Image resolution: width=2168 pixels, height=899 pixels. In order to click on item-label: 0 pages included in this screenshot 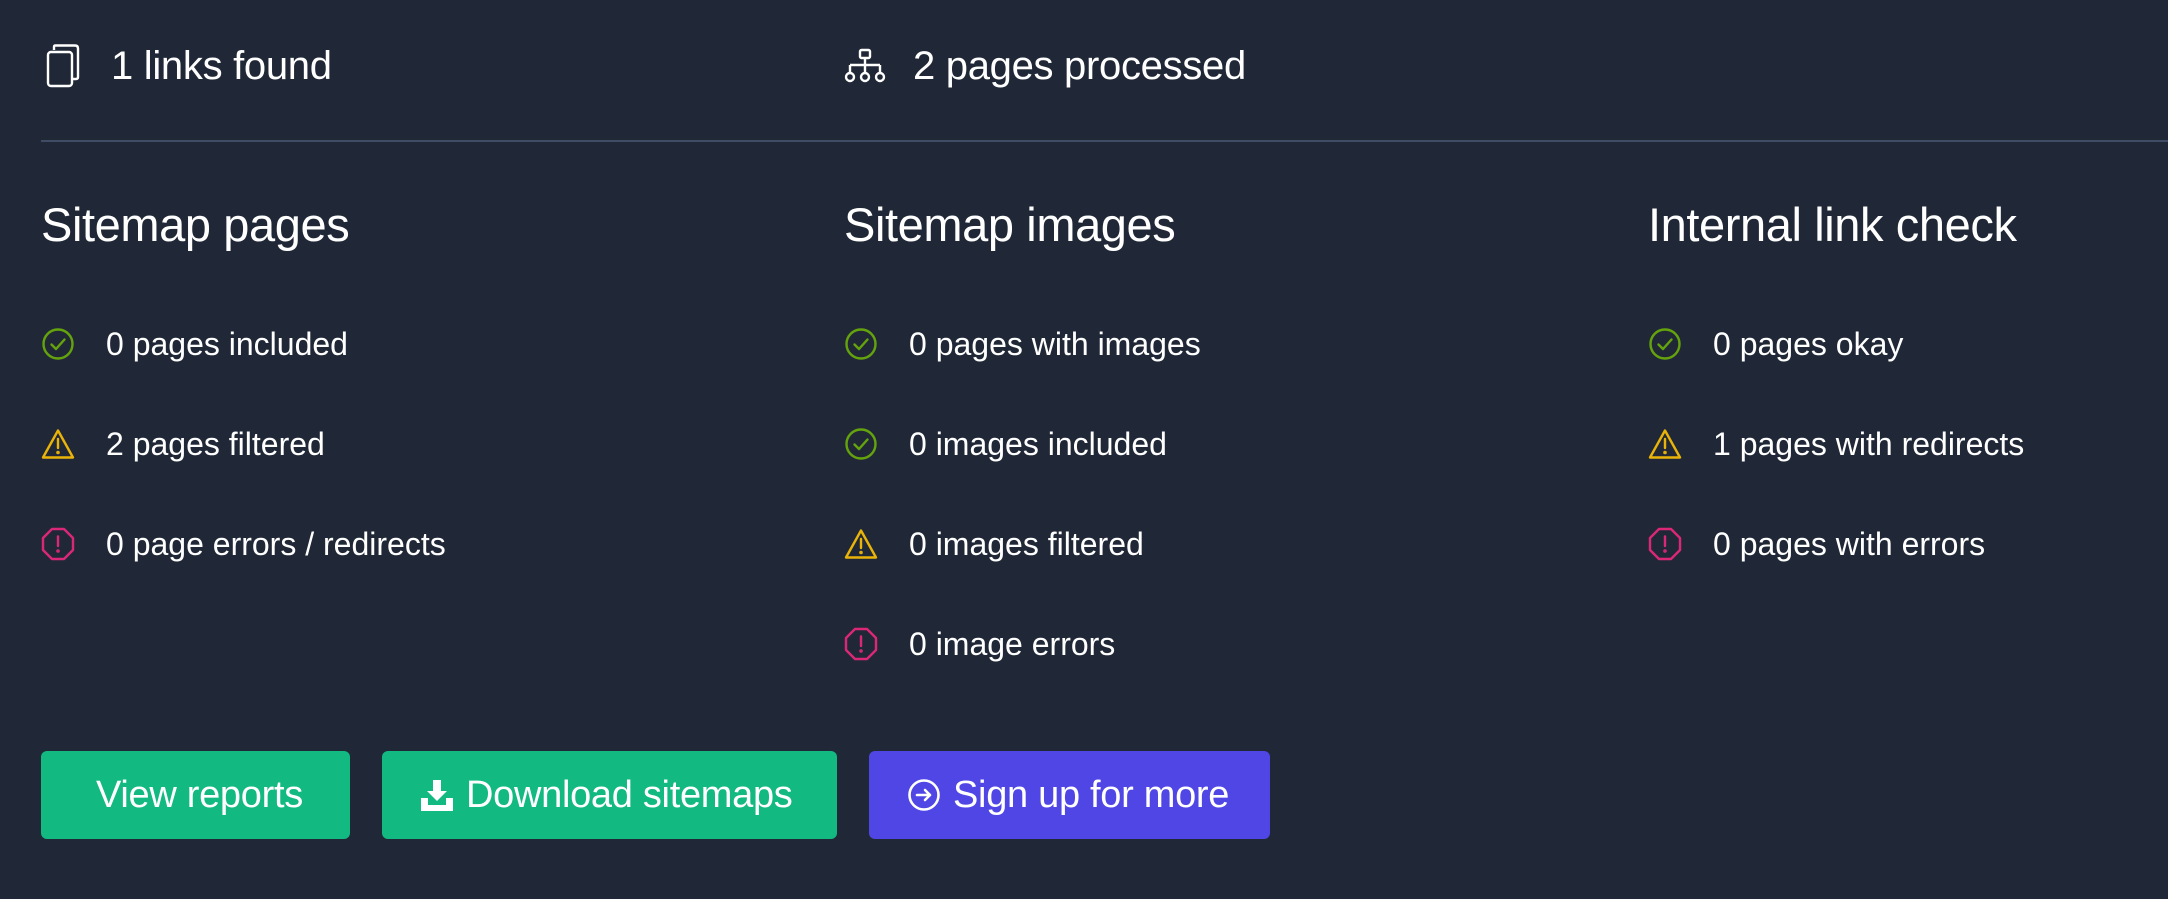, I will do `click(227, 343)`.